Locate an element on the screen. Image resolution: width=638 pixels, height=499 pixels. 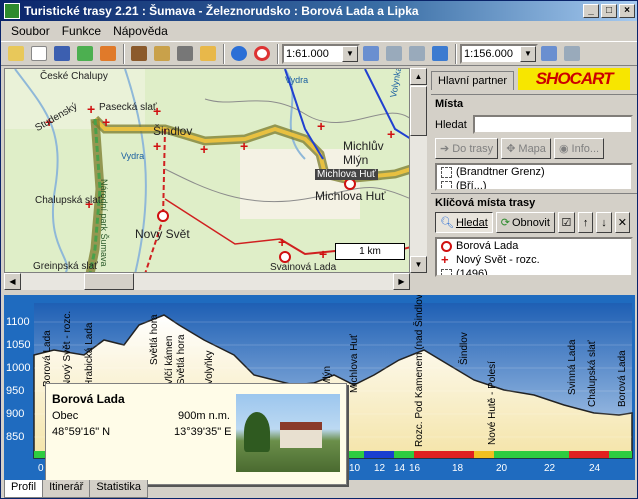
move-down-button: ↓ is located at coordinates (604, 222).